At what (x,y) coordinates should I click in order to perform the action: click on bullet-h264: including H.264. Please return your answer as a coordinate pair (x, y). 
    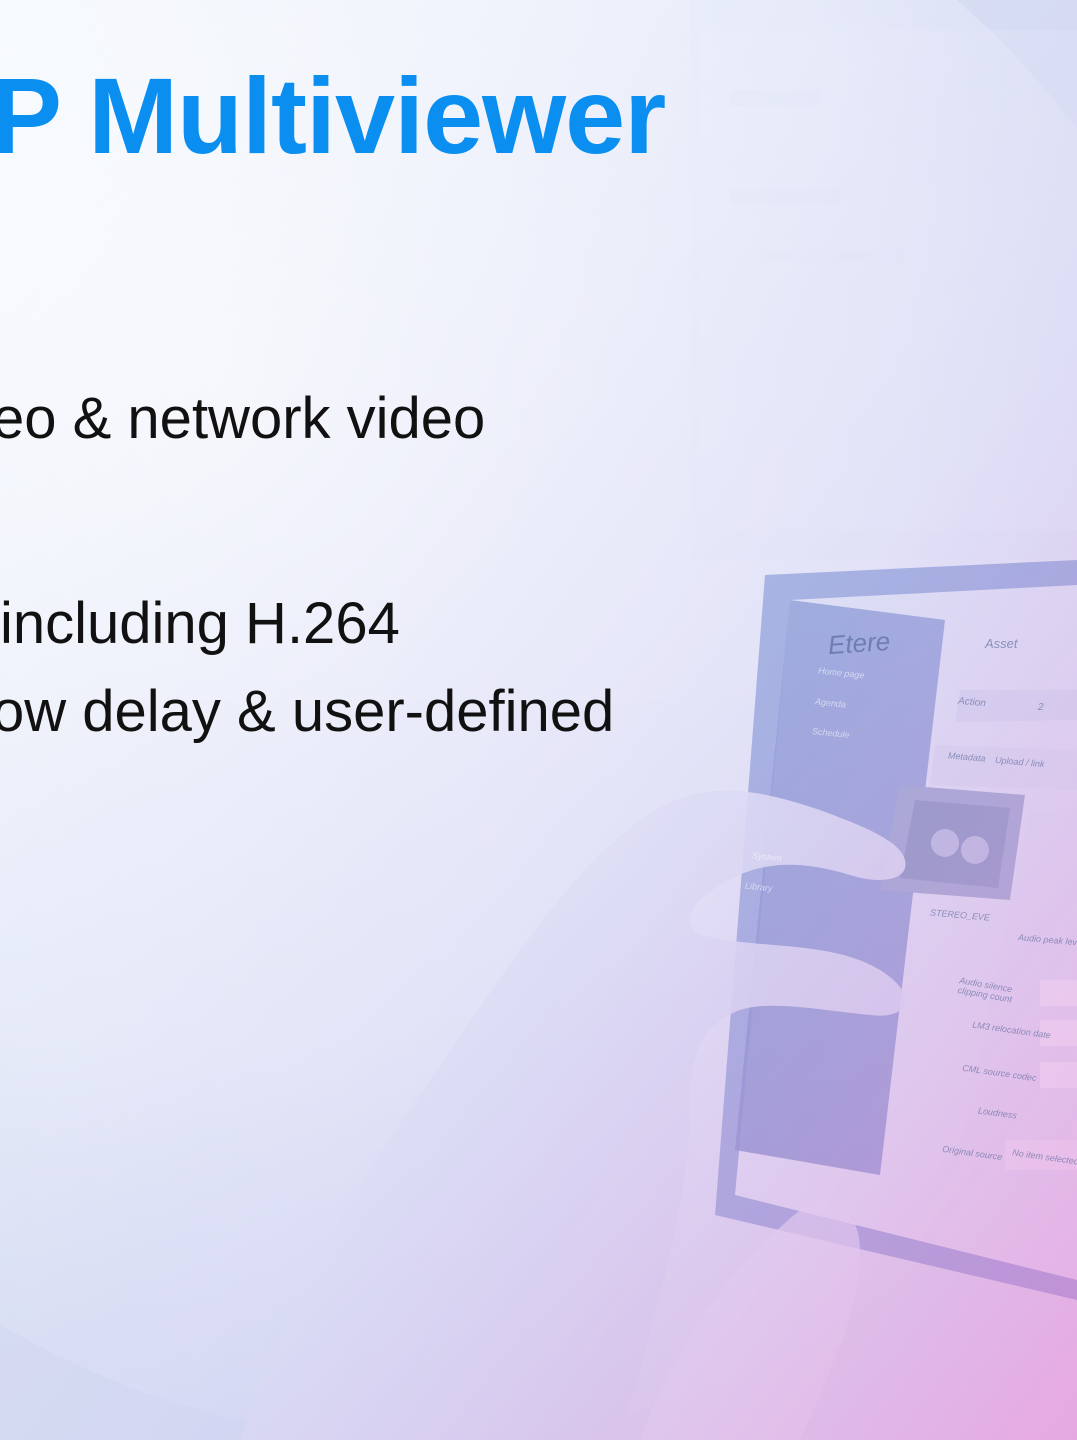
    Looking at the image, I should click on (200, 623).